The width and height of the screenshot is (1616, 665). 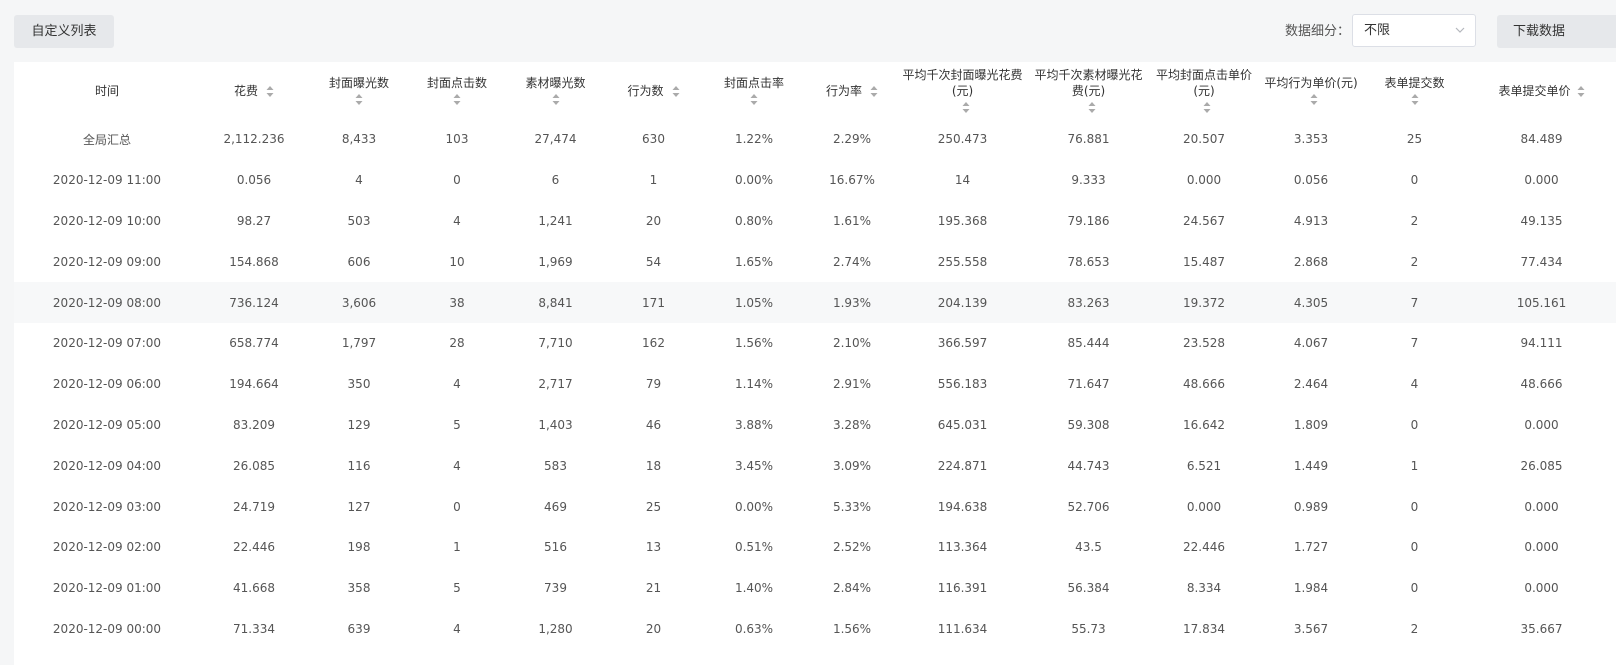 I want to click on column-header-cover_impr: 封面曝光数, so click(x=359, y=90).